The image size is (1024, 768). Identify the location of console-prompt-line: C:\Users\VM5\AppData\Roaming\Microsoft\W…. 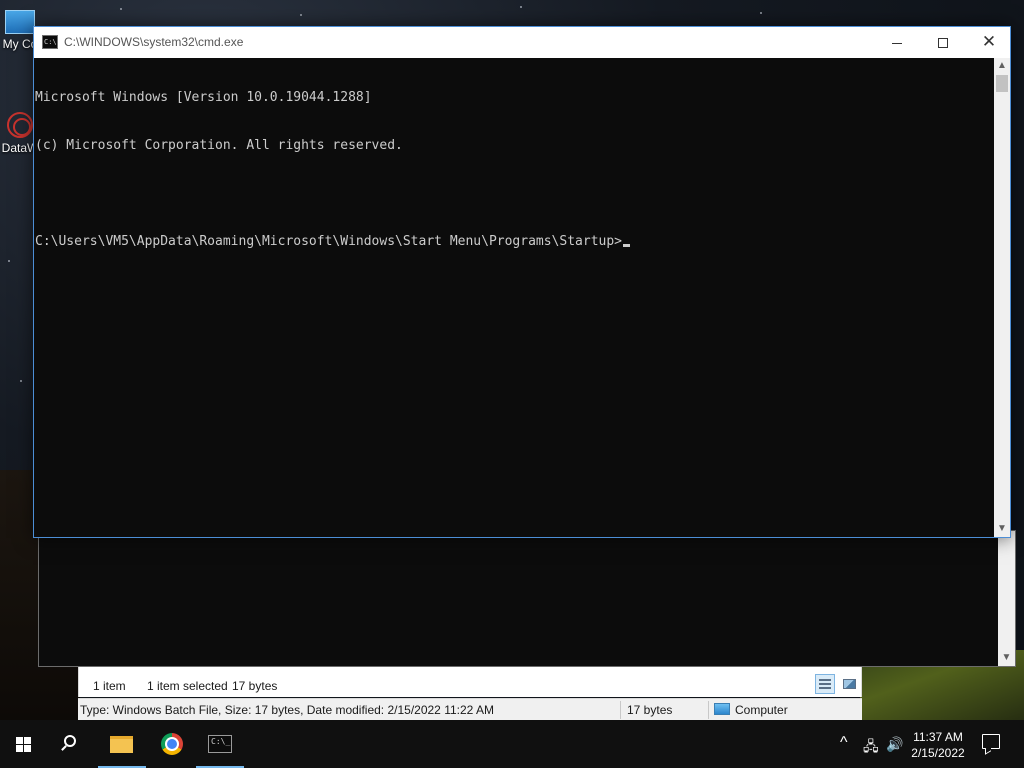
(514, 242).